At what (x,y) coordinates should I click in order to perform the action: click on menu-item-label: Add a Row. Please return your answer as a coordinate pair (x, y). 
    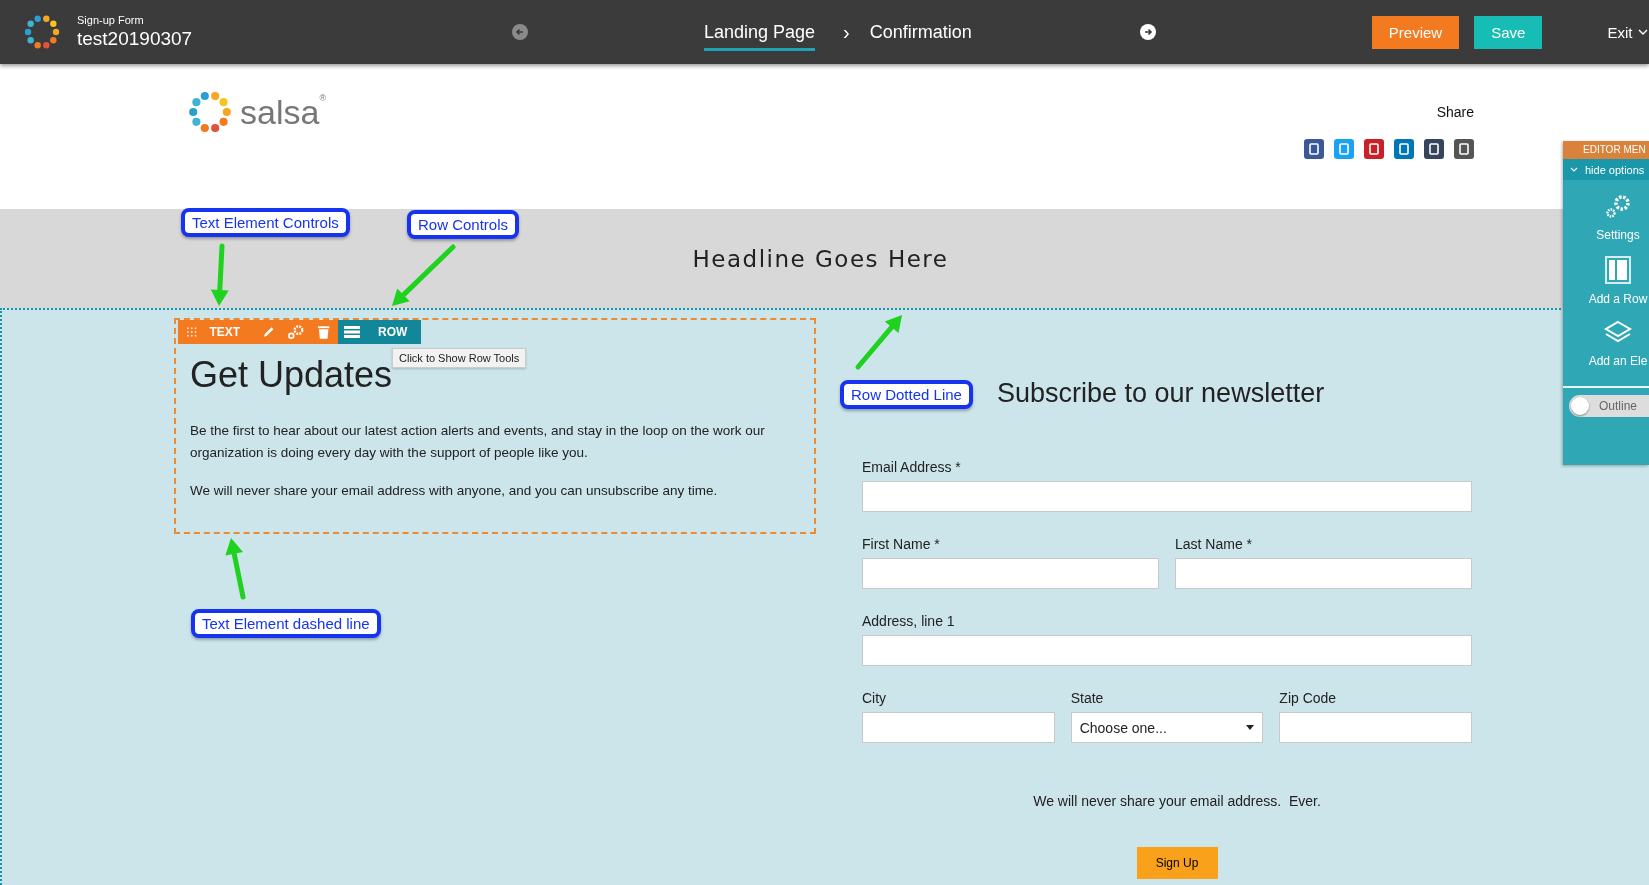
    Looking at the image, I should click on (1618, 299).